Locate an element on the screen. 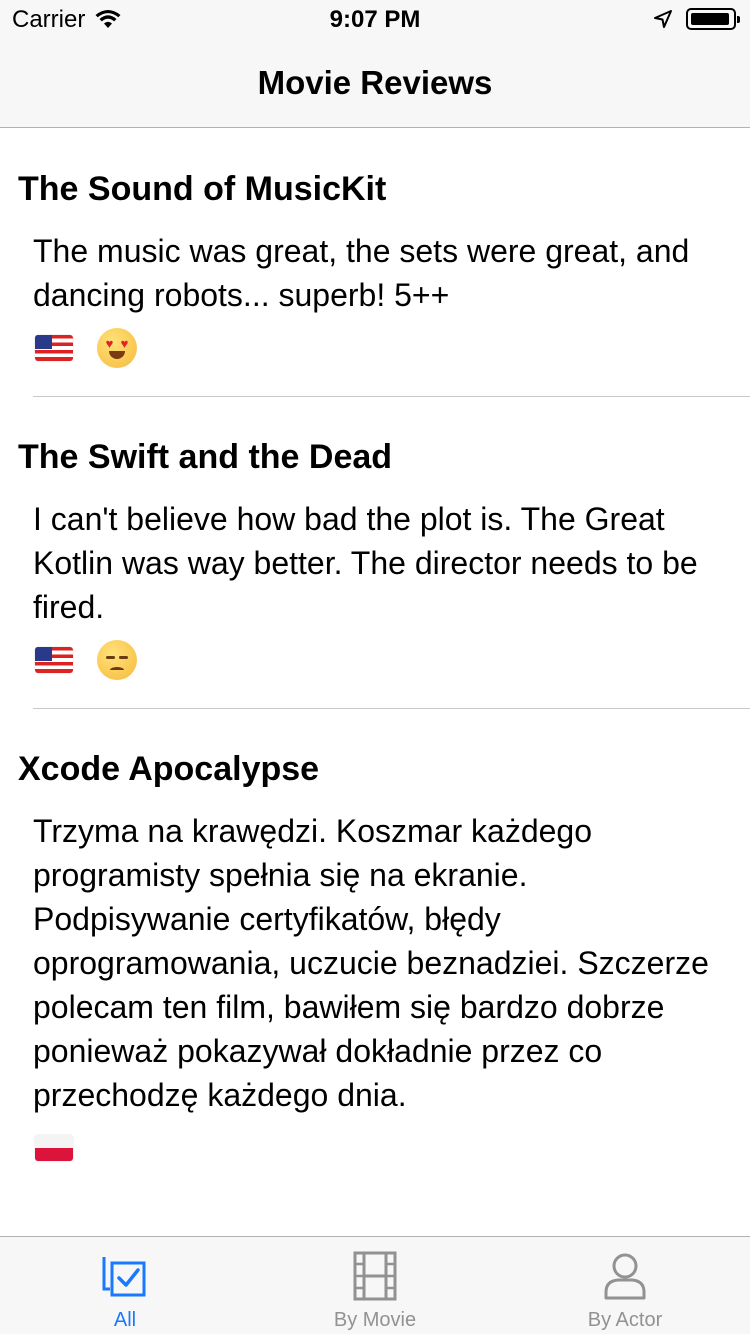 The height and width of the screenshot is (1334, 750). tab-label: By Actor is located at coordinates (625, 1320).